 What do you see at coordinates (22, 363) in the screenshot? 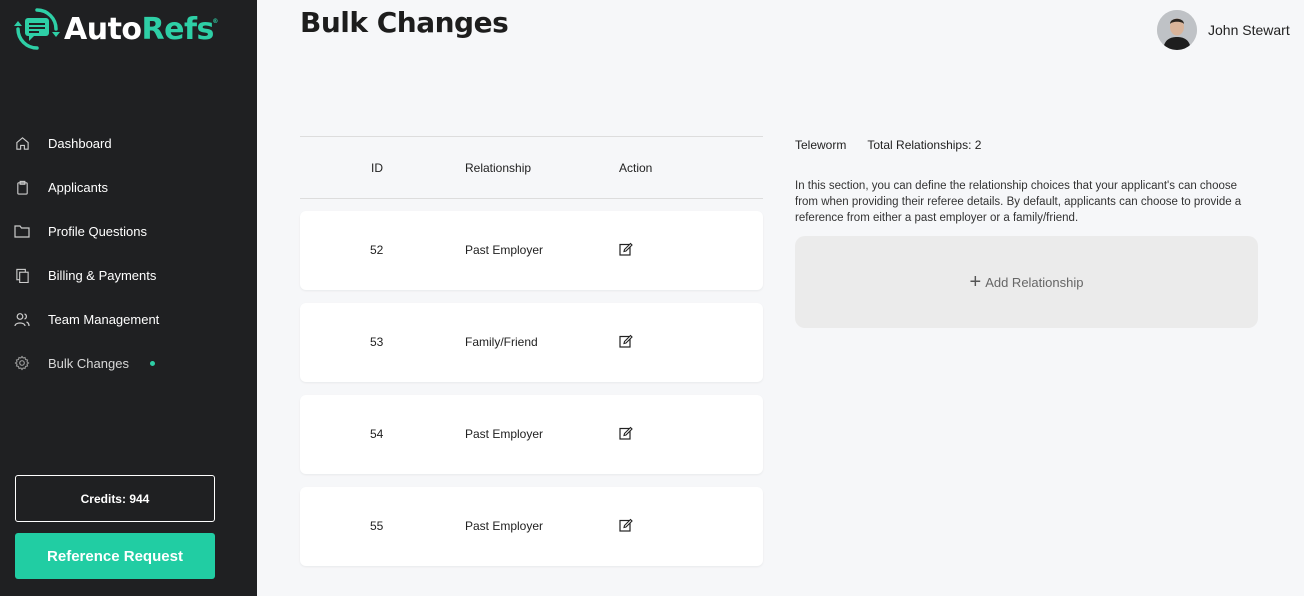
I see `gear-icon` at bounding box center [22, 363].